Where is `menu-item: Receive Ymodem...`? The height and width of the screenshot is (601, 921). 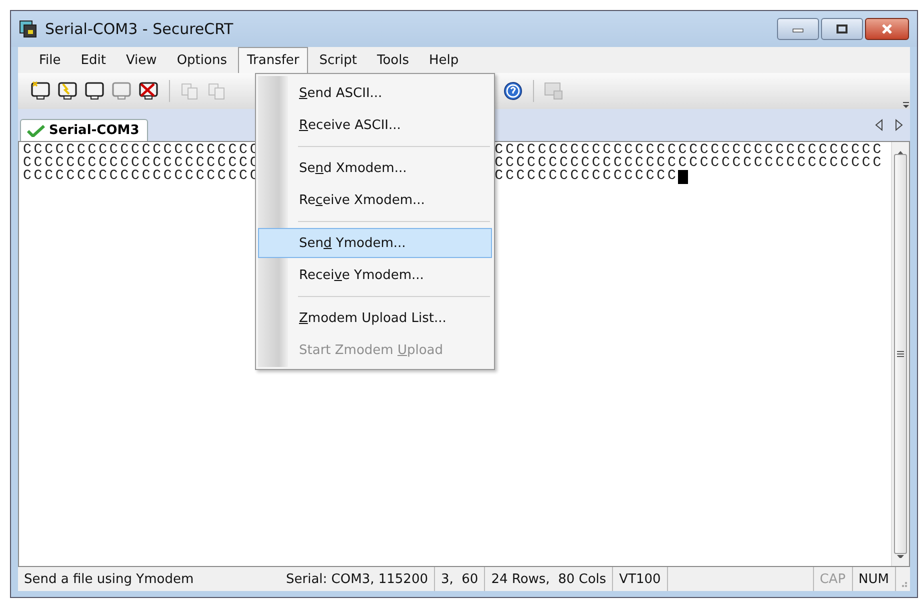 menu-item: Receive Ymodem... is located at coordinates (375, 275).